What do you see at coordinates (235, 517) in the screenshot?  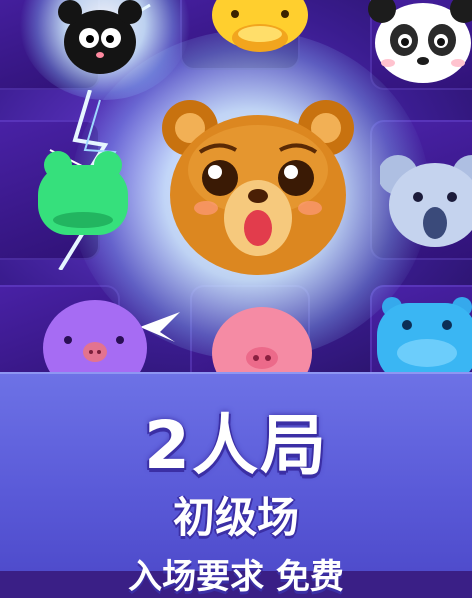 I see `mode-level: 初级场` at bounding box center [235, 517].